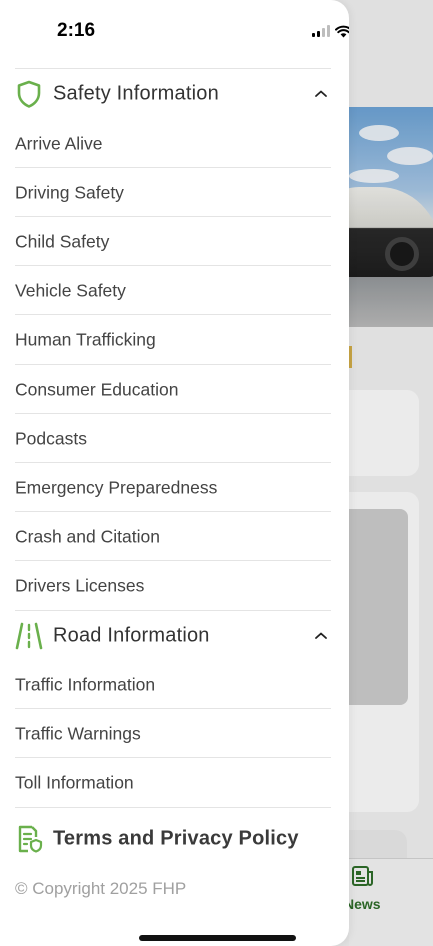  What do you see at coordinates (173, 684) in the screenshot?
I see `menu-item-traffic-information: Traffic Information` at bounding box center [173, 684].